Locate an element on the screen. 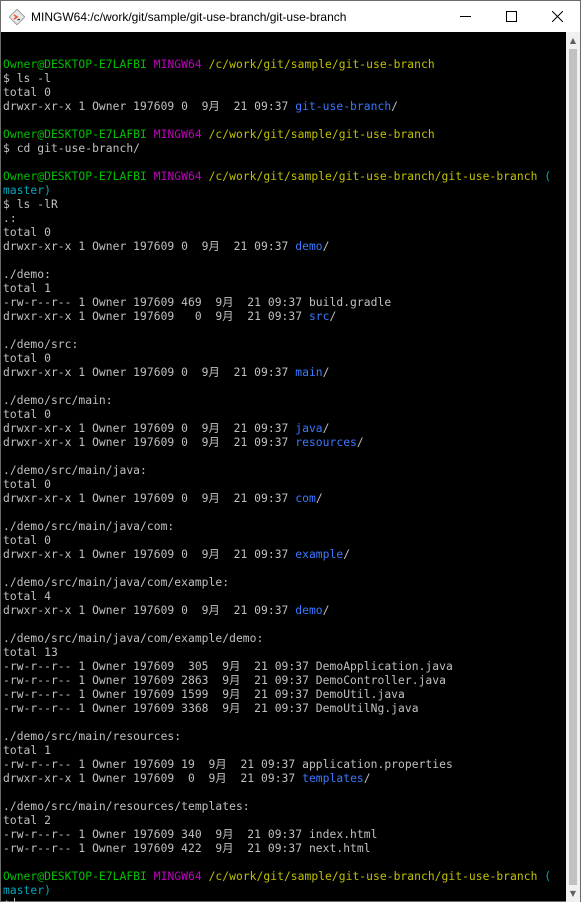 The width and height of the screenshot is (581, 902). vertical-scrollbar: ▲ ▼ is located at coordinates (573, 467).